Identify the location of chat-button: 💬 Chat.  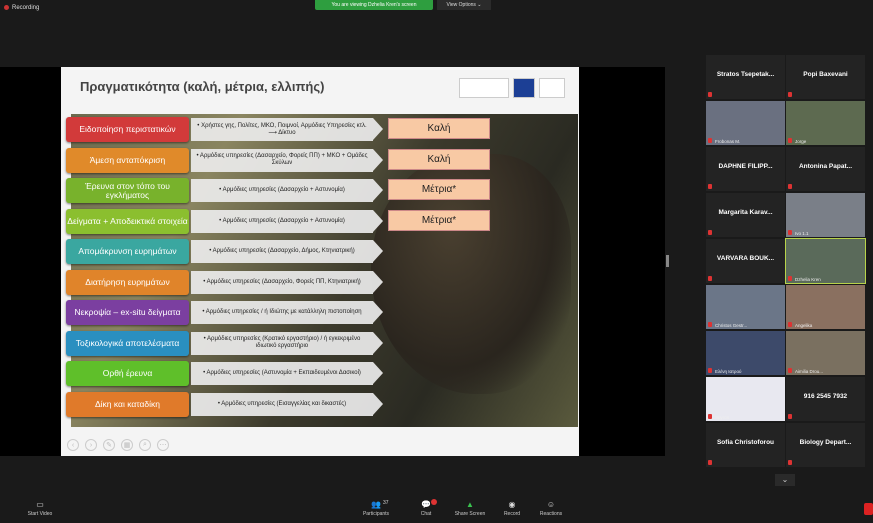
(426, 508).